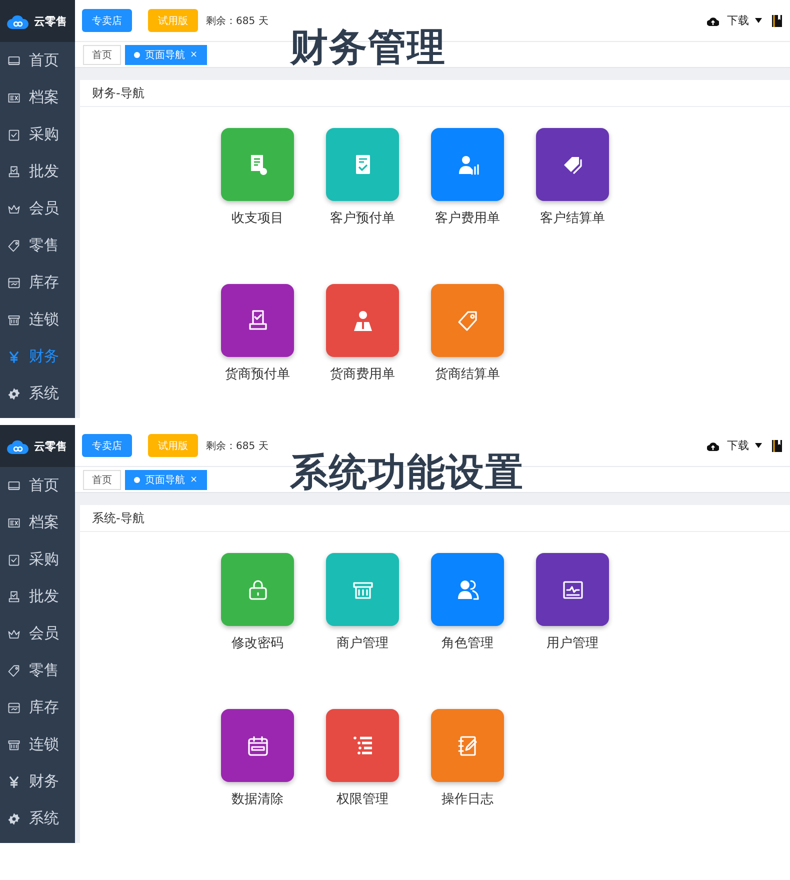 The image size is (790, 880). I want to click on tile-label: 客户费用单, so click(467, 218).